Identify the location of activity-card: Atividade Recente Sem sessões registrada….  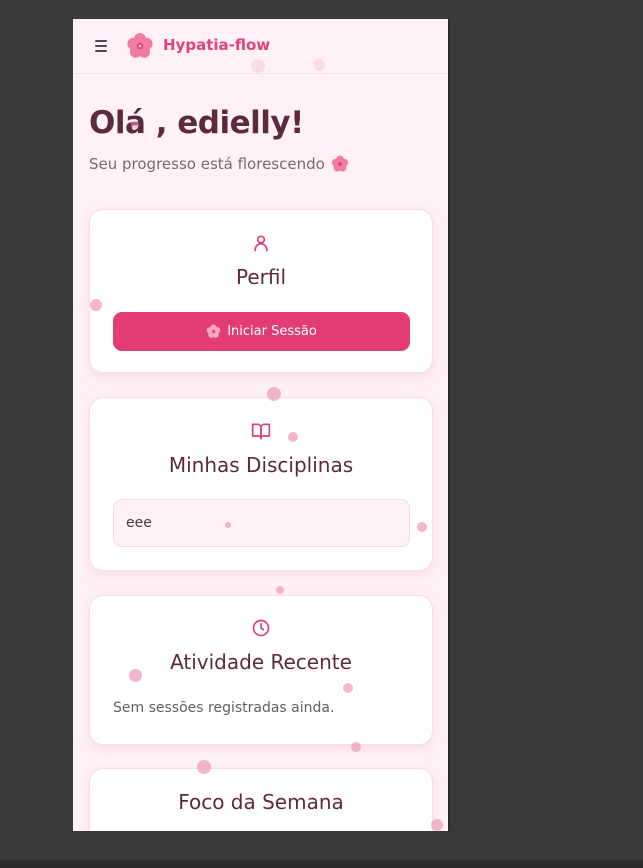
(261, 670).